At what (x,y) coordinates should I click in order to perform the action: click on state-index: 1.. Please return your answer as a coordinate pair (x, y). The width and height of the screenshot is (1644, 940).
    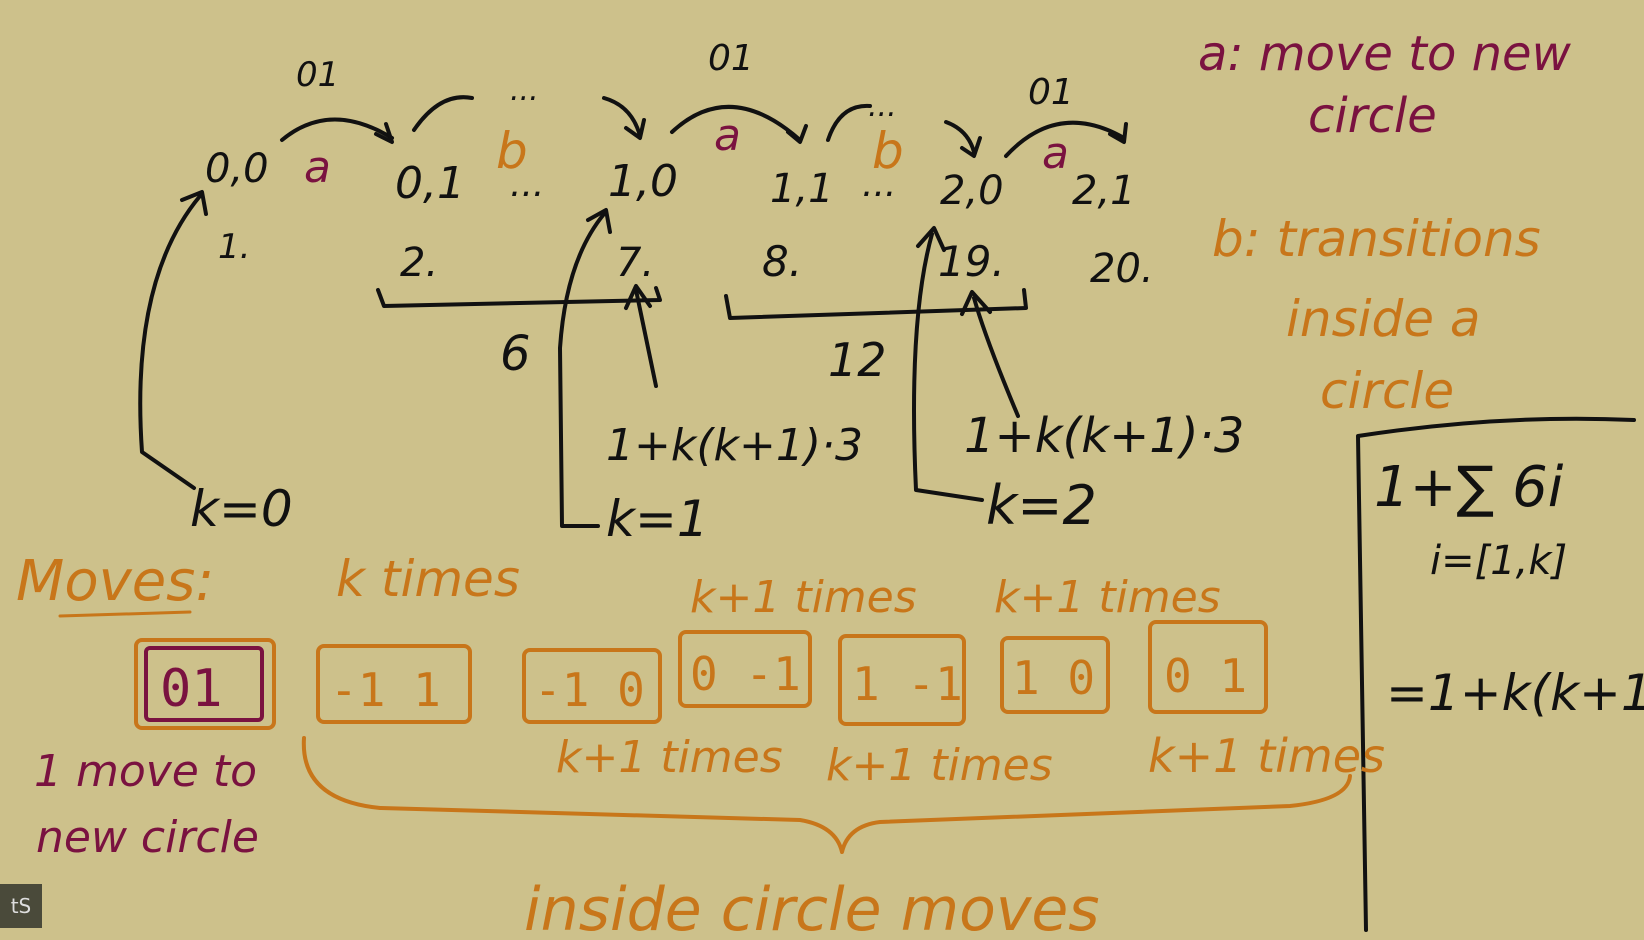
    Looking at the image, I should click on (234, 247).